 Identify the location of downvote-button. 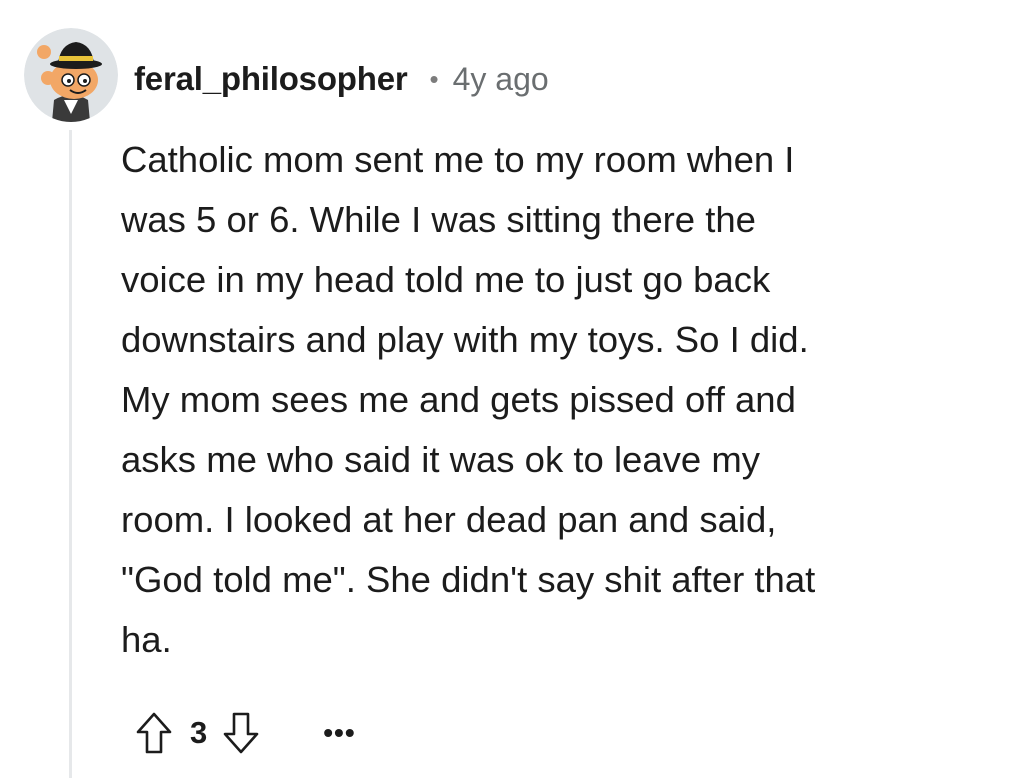
(241, 733).